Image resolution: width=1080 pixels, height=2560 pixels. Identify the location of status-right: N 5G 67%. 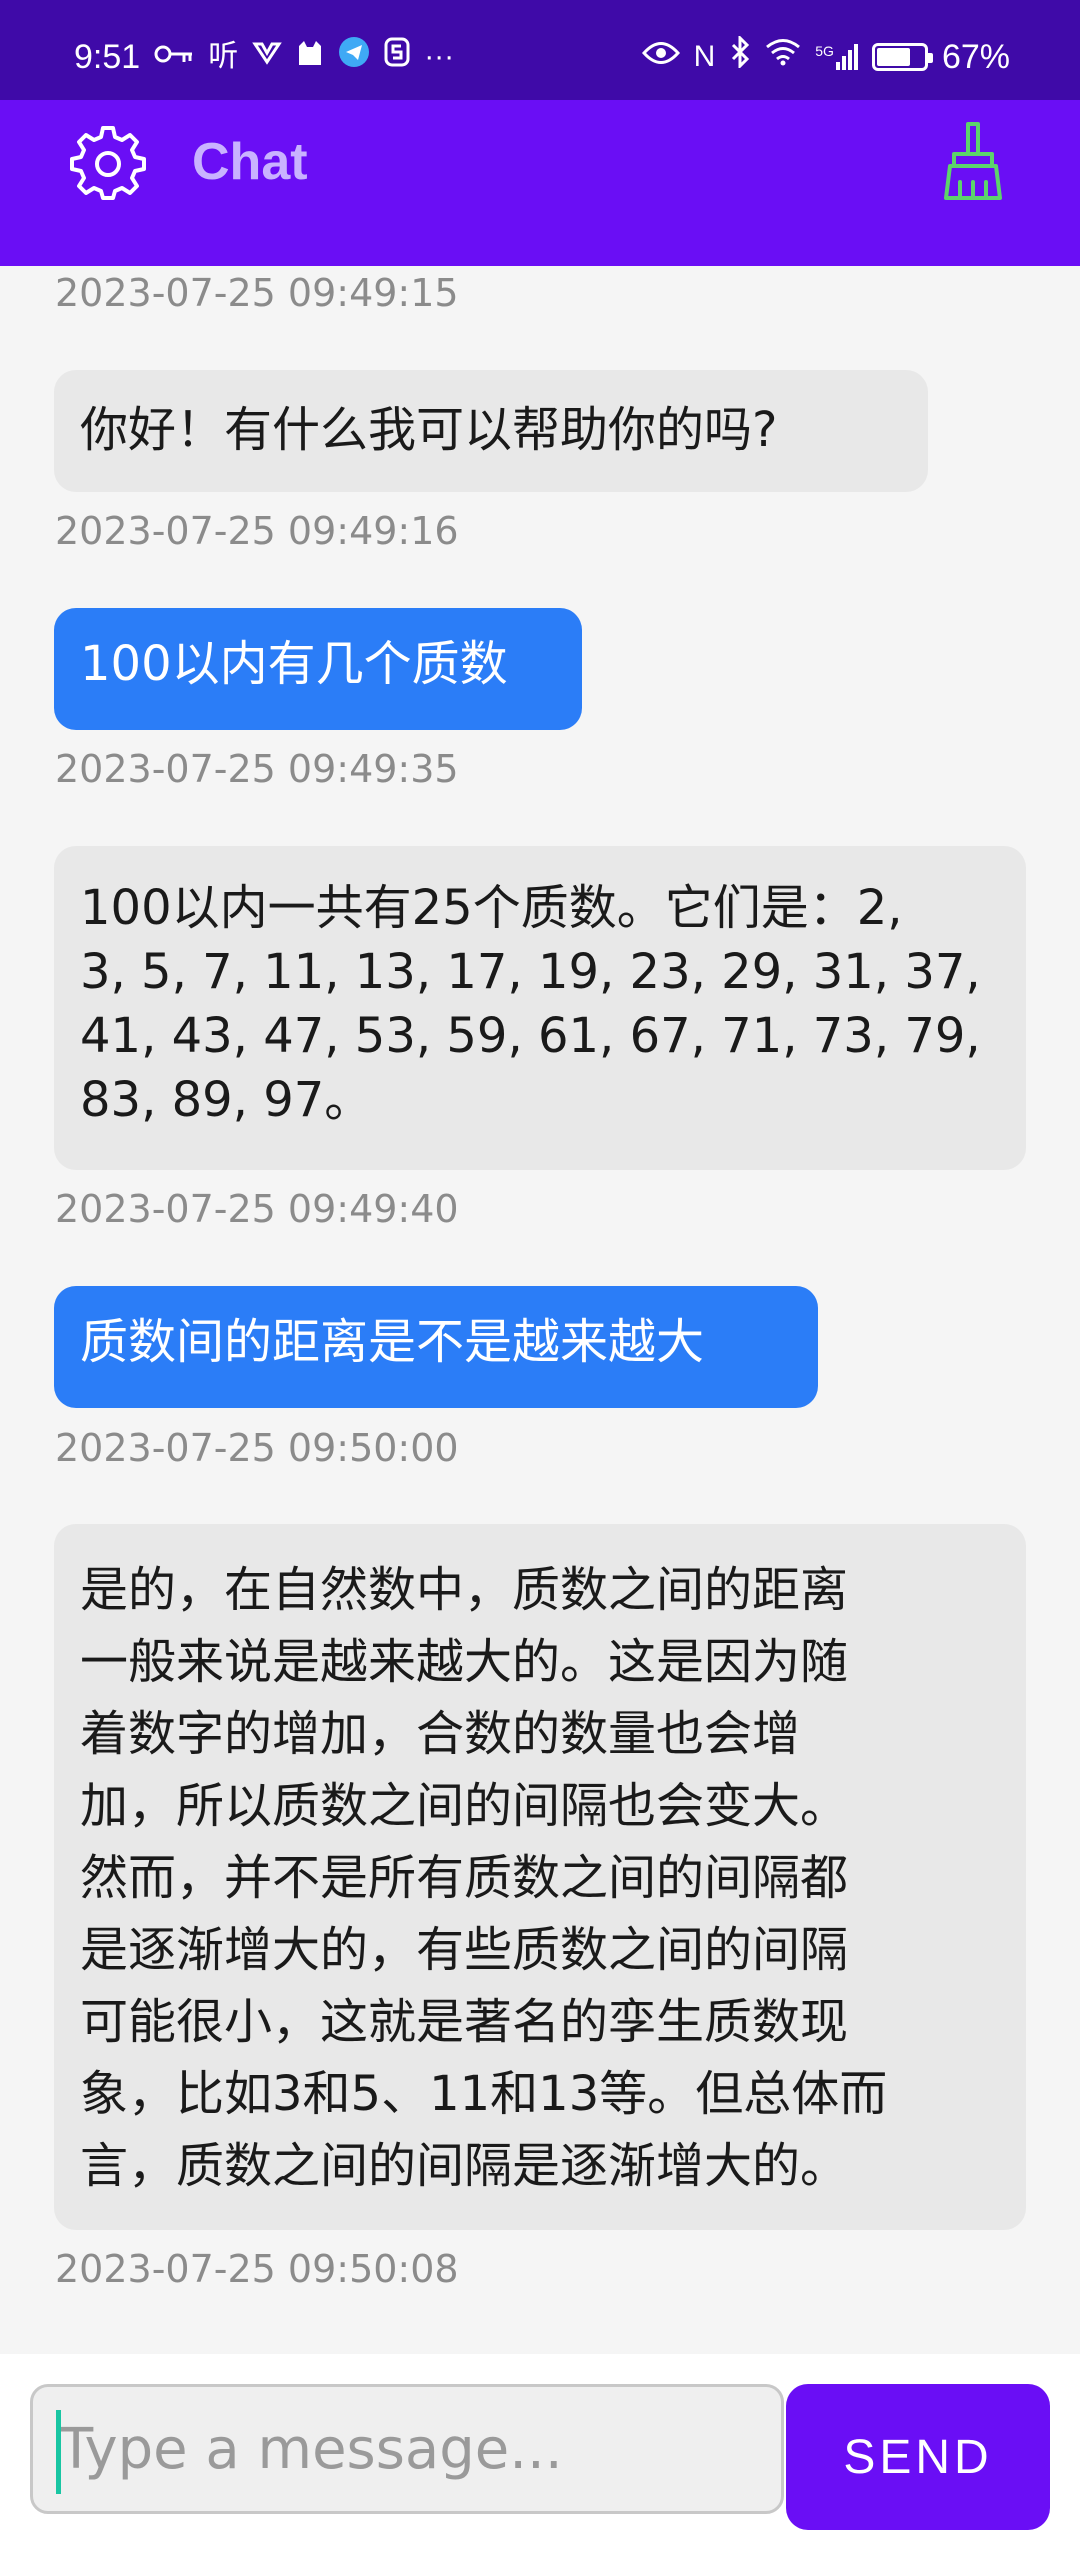
(825, 55).